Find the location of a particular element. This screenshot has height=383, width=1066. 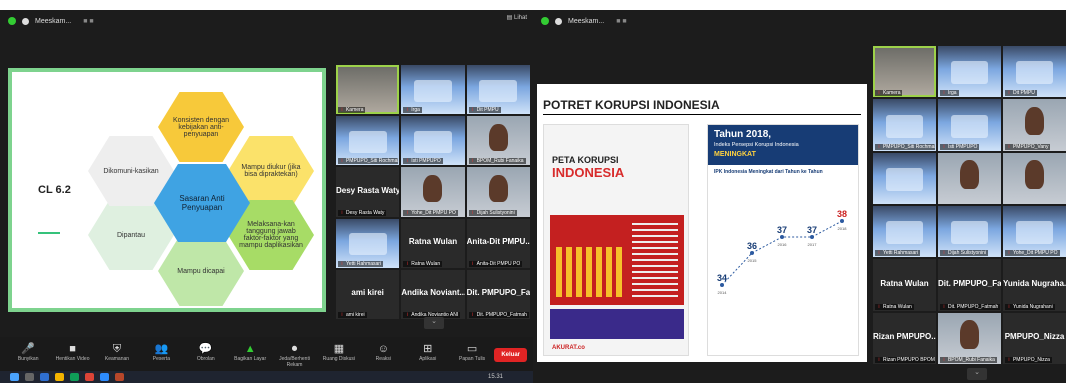

slide-code: CL 6.2 is located at coordinates (54, 190).